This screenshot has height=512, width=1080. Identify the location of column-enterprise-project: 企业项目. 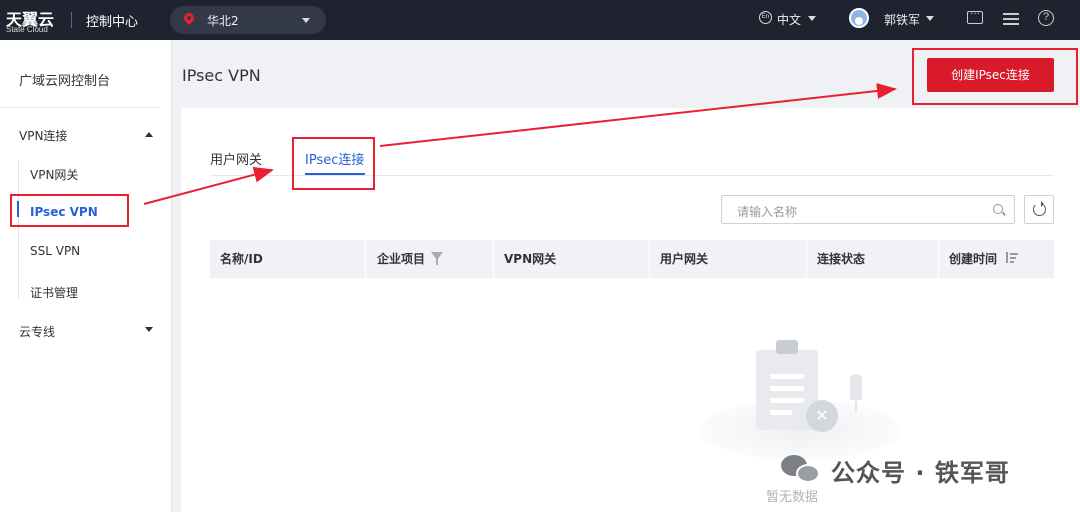
(401, 259).